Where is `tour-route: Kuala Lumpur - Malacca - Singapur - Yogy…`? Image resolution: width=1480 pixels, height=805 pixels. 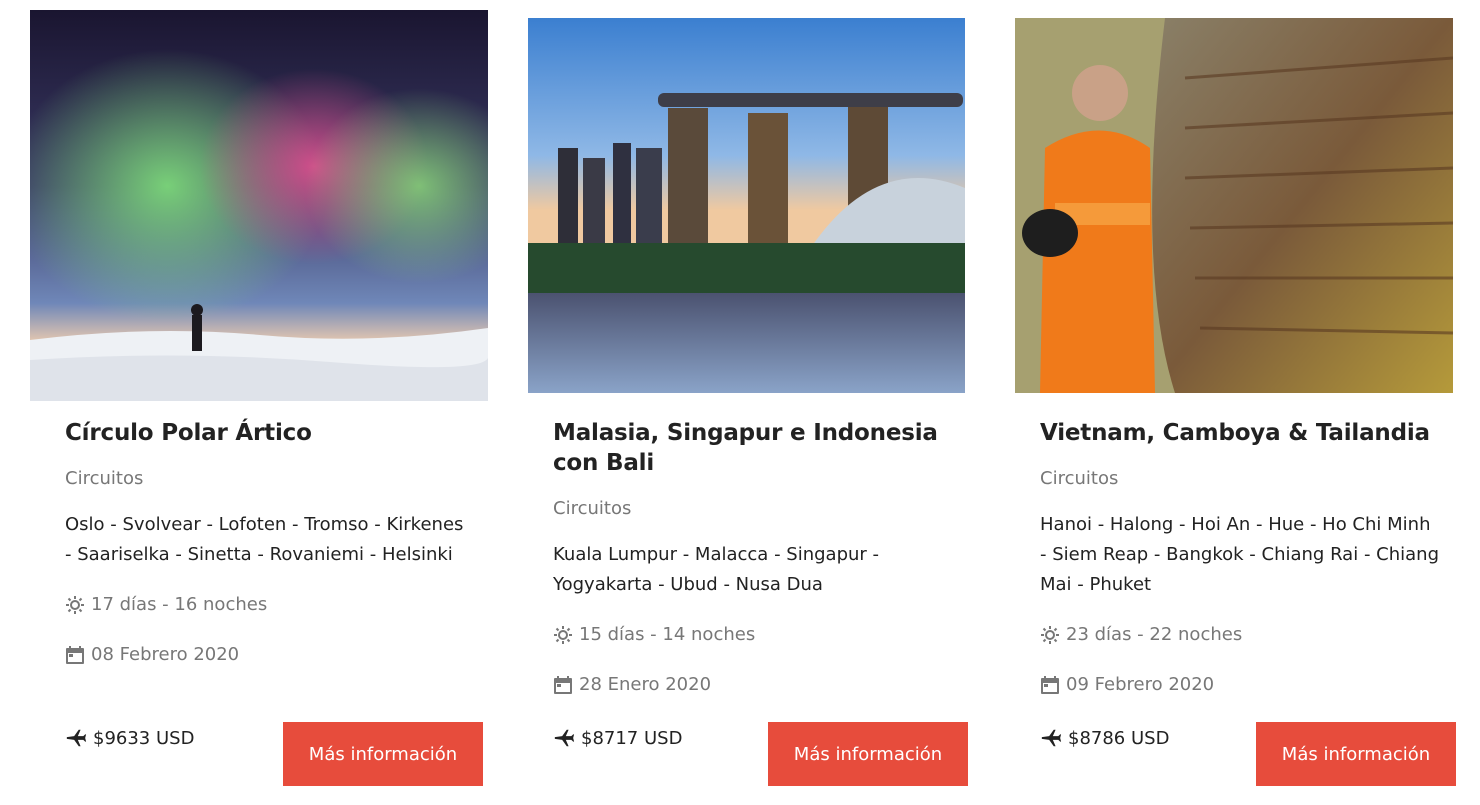 tour-route: Kuala Lumpur - Malacca - Singapur - Yogy… is located at coordinates (716, 569).